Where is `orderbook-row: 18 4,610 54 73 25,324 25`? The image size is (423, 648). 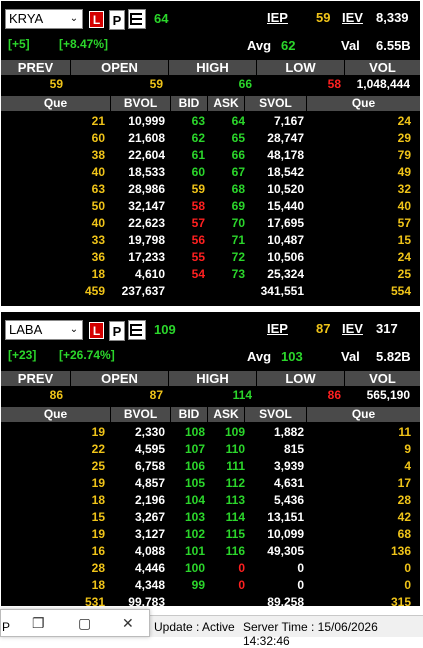 orderbook-row: 18 4,610 54 73 25,324 25 is located at coordinates (210, 274).